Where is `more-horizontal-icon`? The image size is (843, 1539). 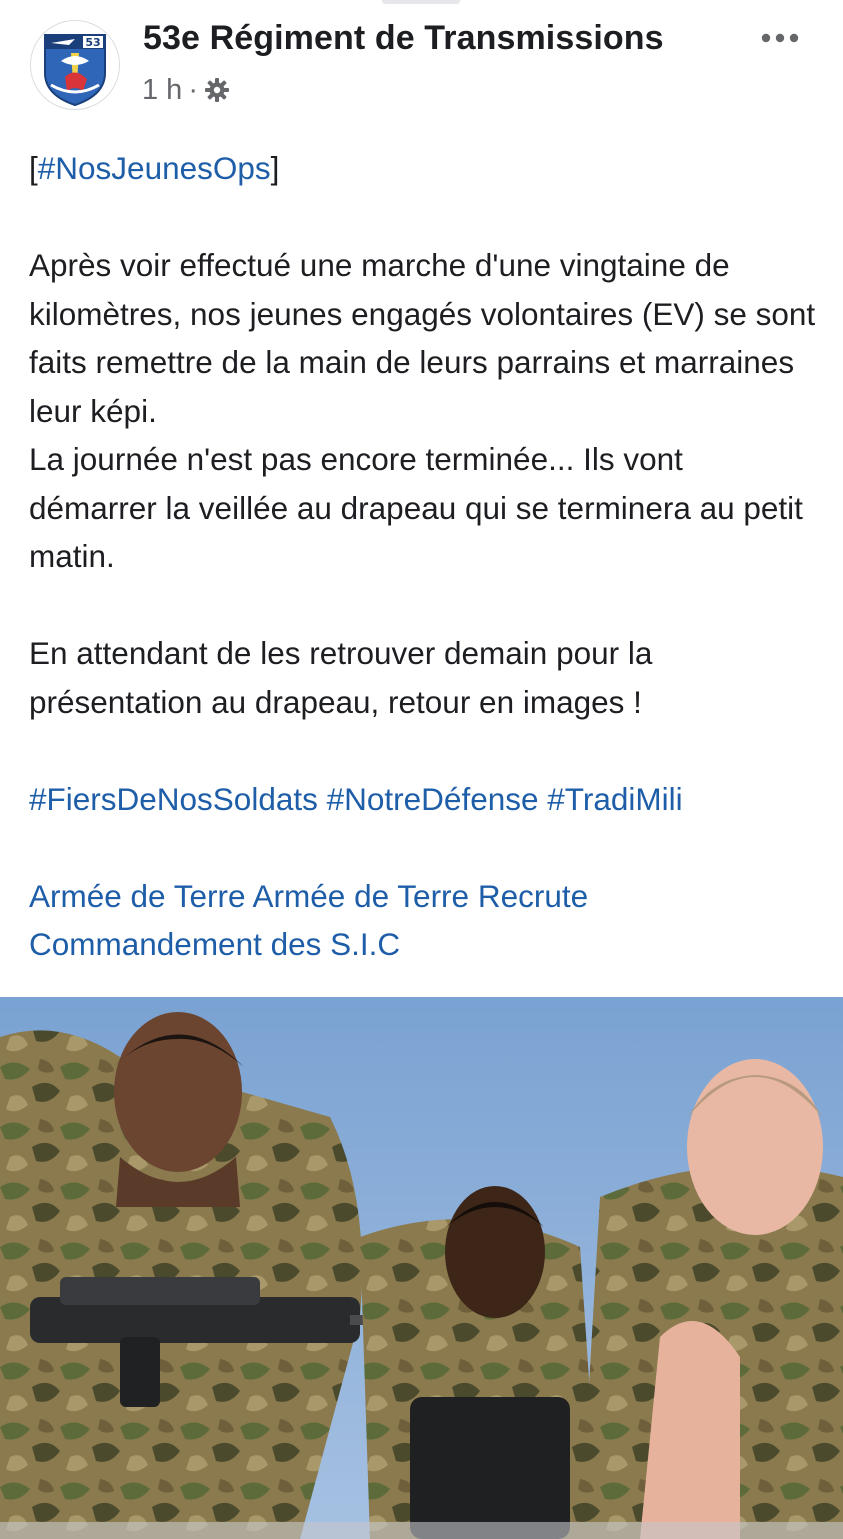
more-horizontal-icon is located at coordinates (780, 38).